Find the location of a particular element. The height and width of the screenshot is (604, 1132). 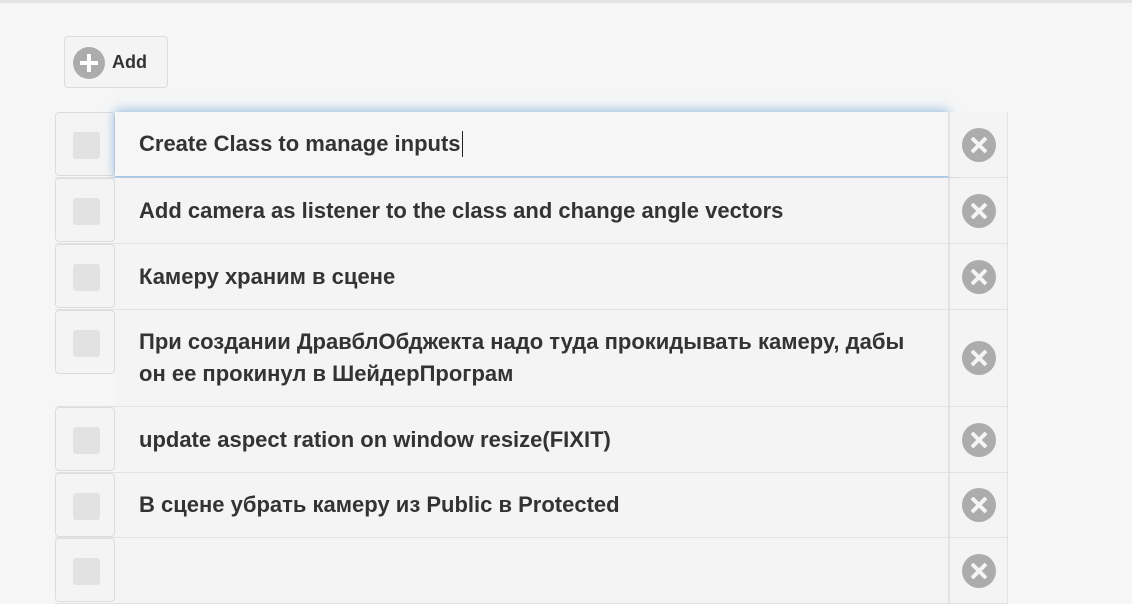

text-caret is located at coordinates (462, 144).